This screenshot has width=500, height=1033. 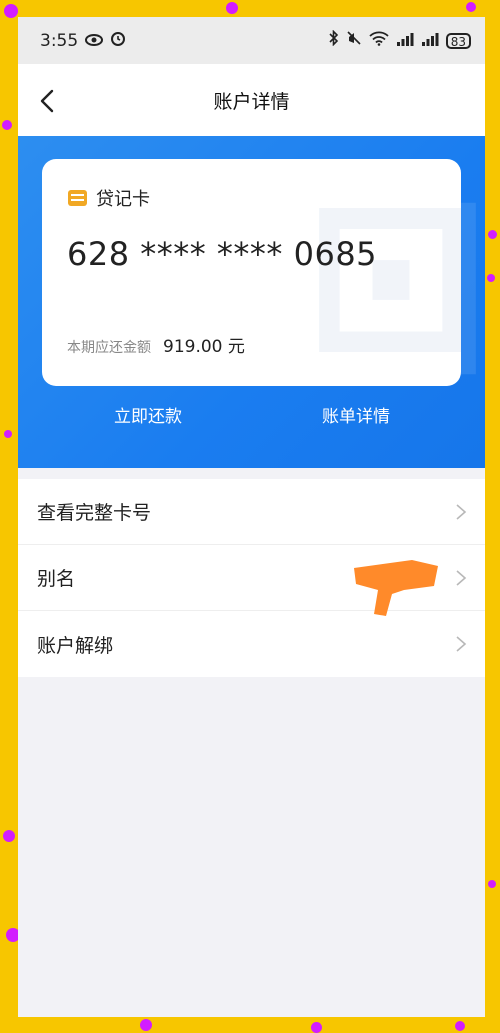 I want to click on due-label: 本期应还金额, so click(x=109, y=348).